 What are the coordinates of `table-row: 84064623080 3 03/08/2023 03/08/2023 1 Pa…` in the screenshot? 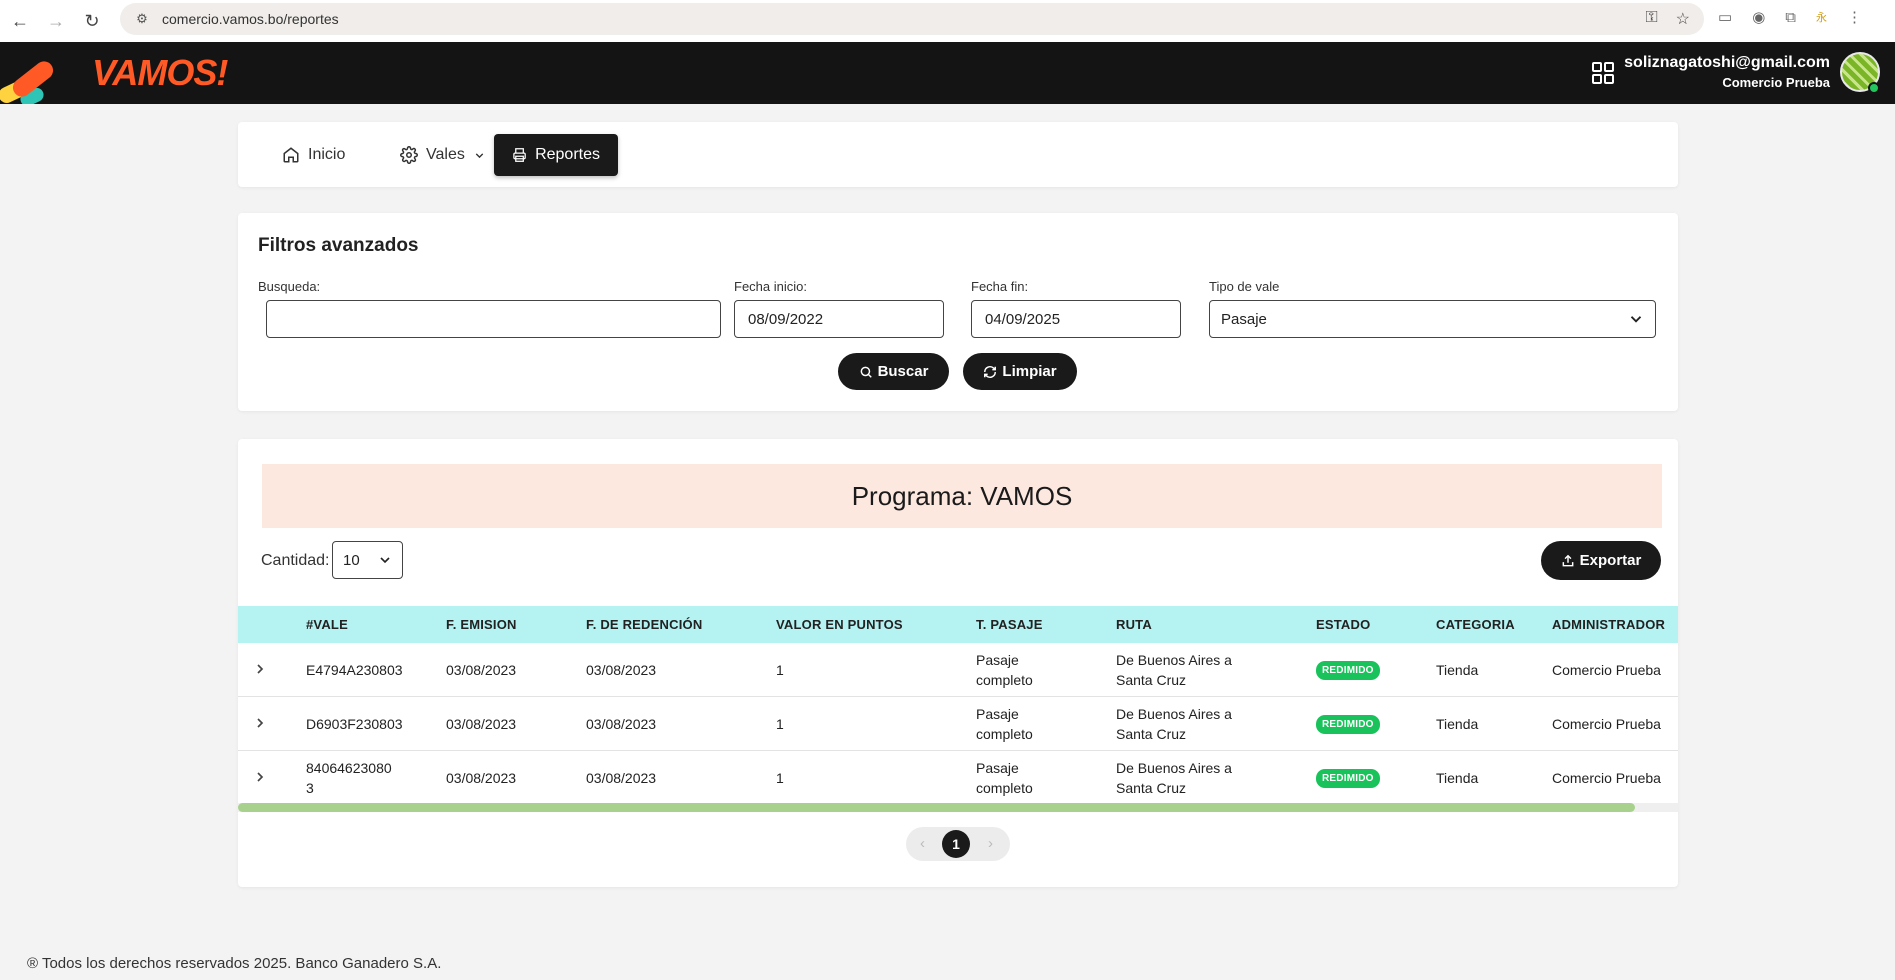 It's located at (958, 778).